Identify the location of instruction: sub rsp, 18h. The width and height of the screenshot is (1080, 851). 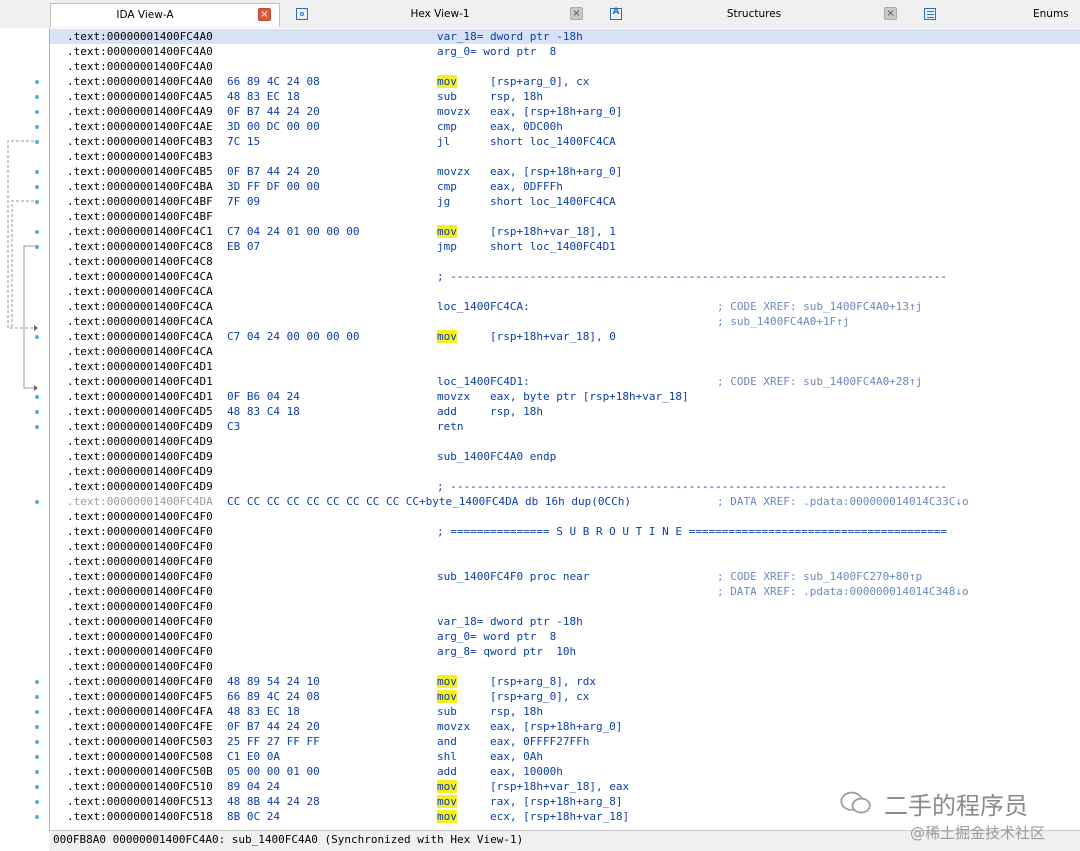
(490, 711).